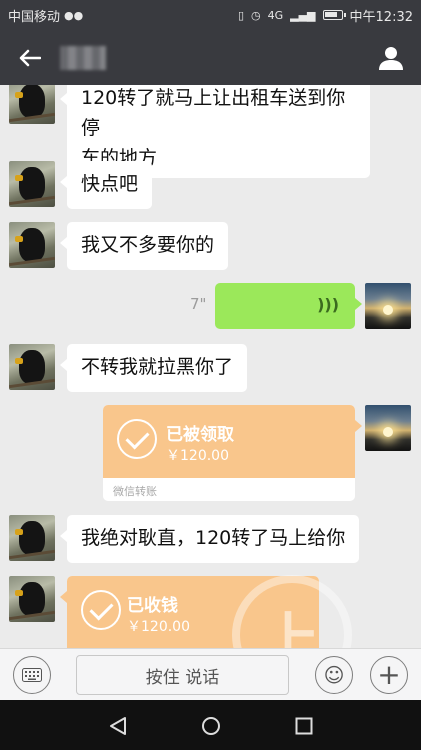 The image size is (421, 750). Describe the element at coordinates (275, 15) in the screenshot. I see `network-type: 4G` at that location.